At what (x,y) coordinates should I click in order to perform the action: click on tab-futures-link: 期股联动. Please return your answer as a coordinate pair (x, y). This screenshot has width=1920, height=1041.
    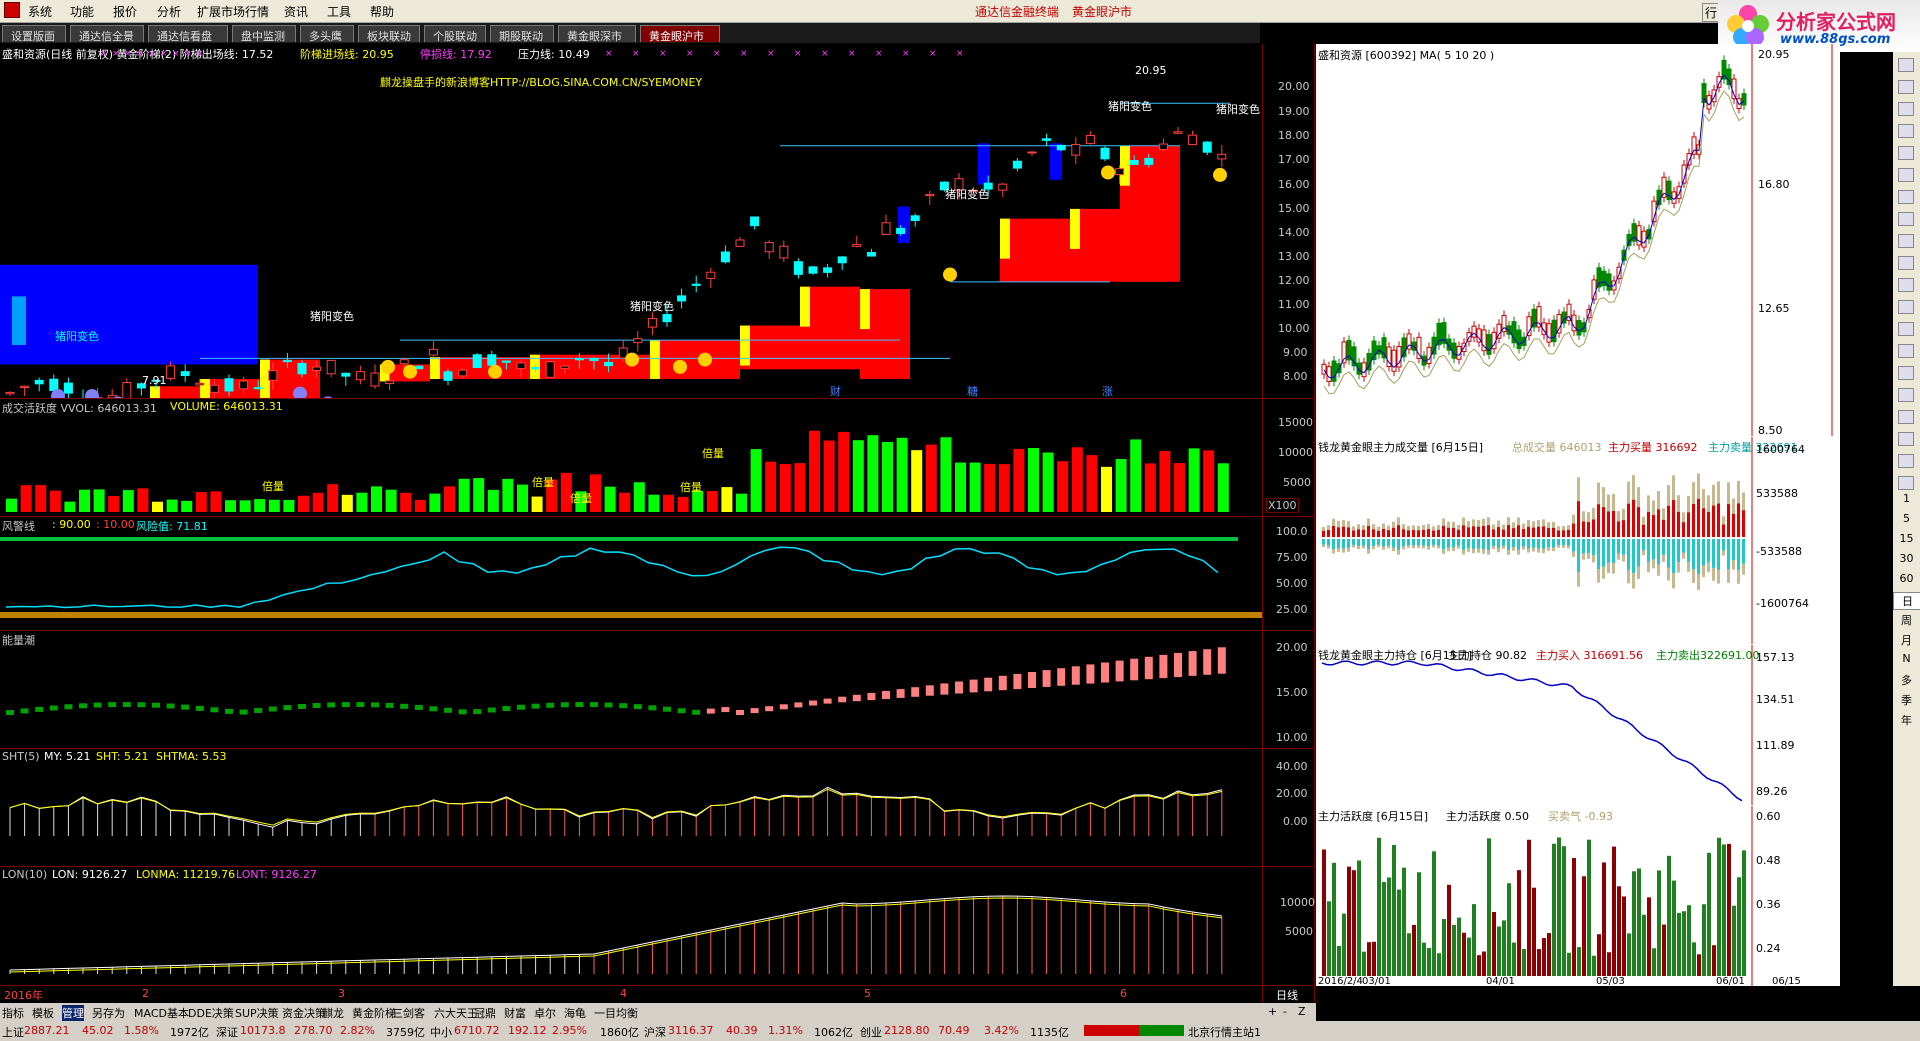
    Looking at the image, I should click on (522, 34).